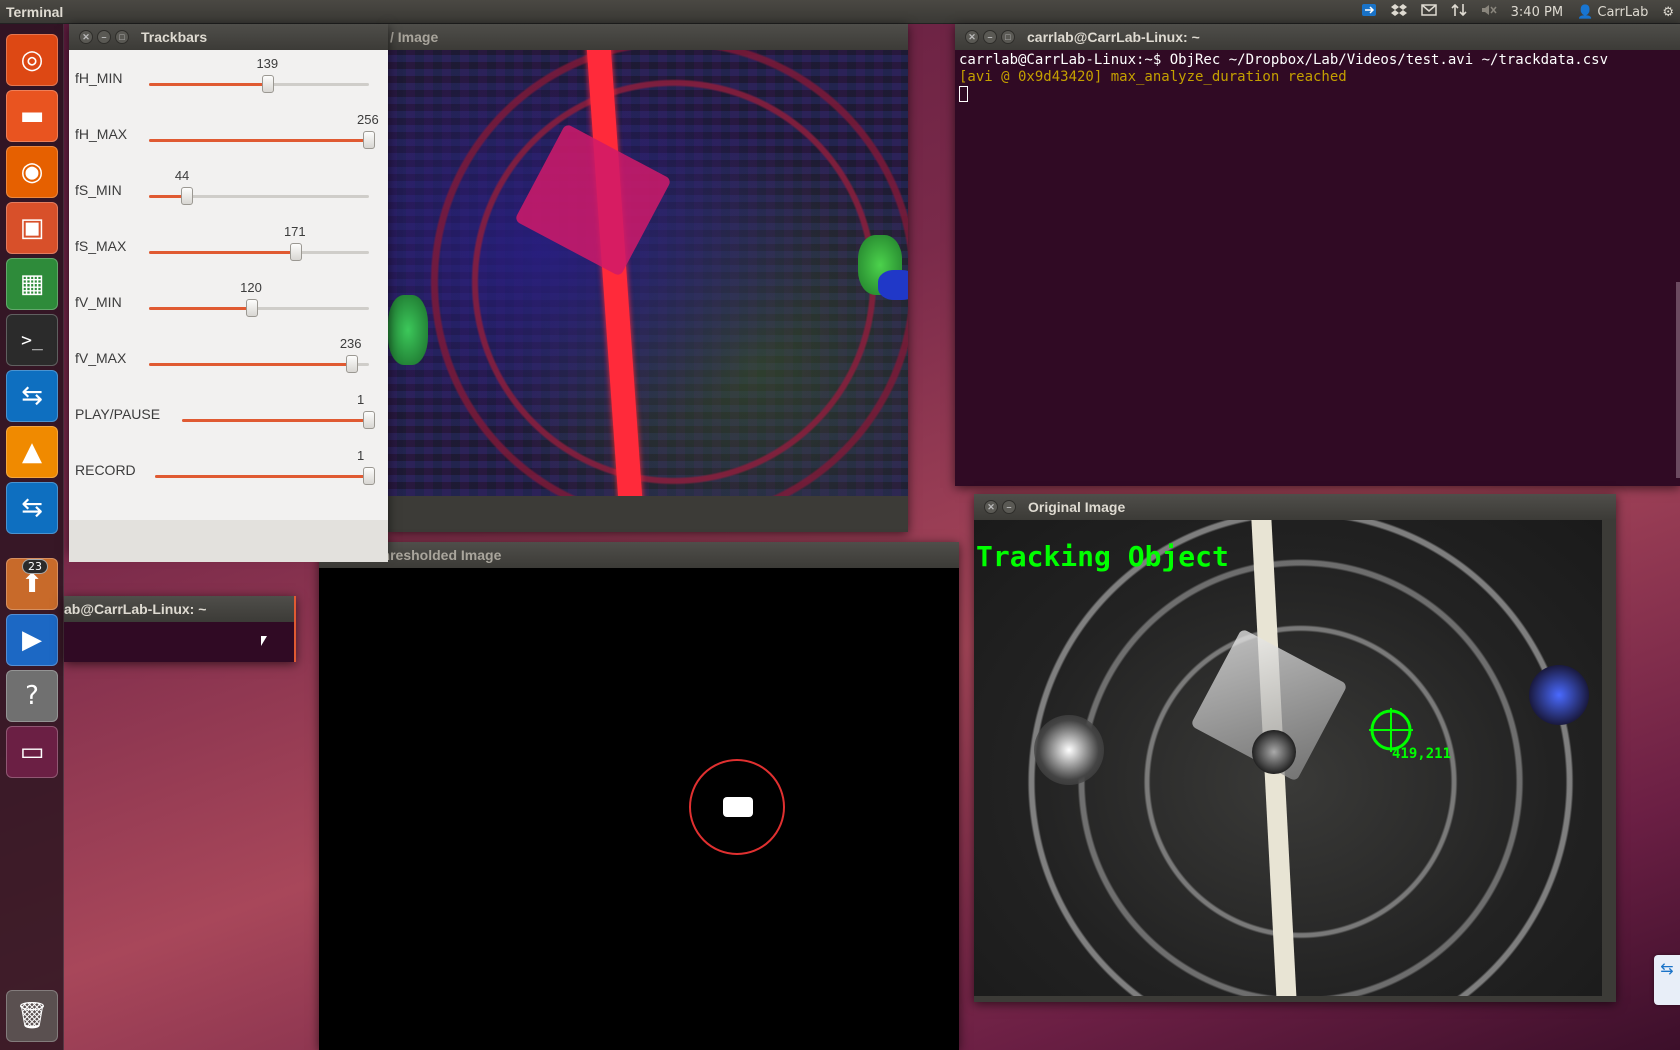 The width and height of the screenshot is (1680, 1050). I want to click on hsv-image-canvas, so click(648, 273).